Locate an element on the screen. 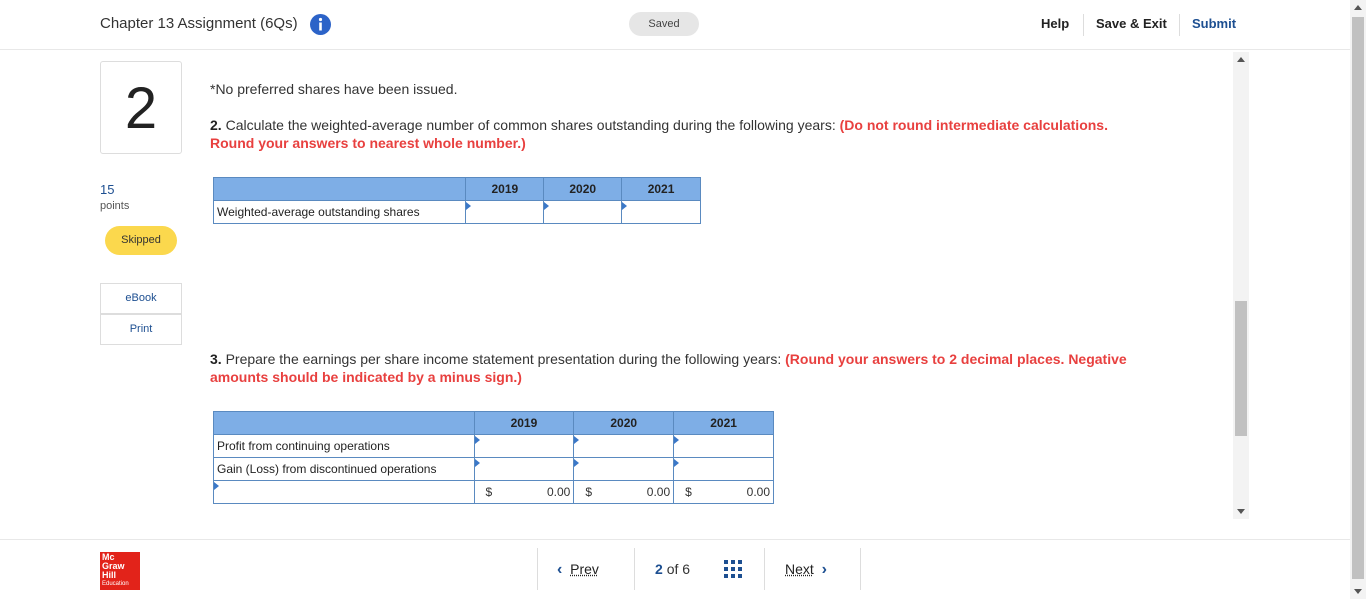  eps-header-2021: 2021 is located at coordinates (723, 423).